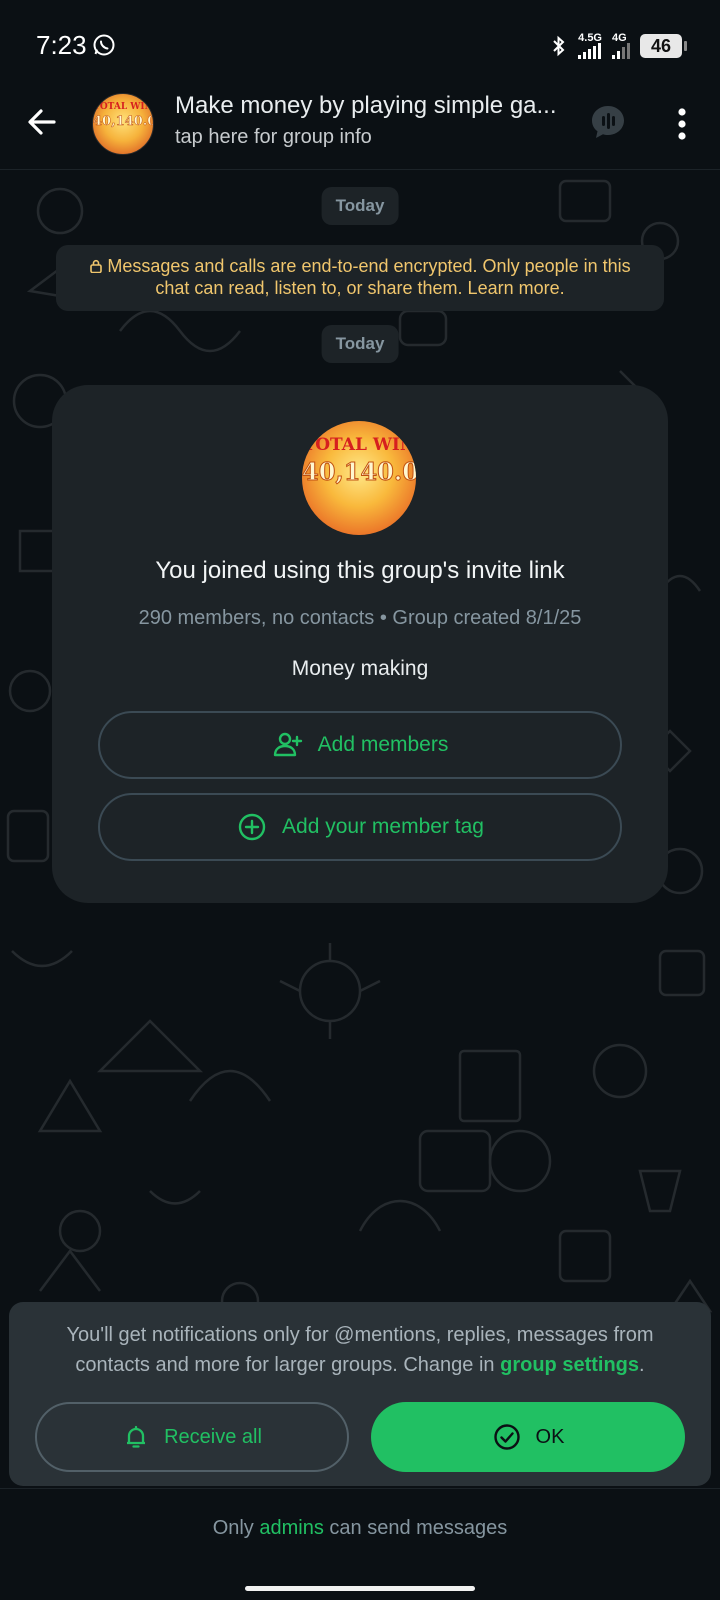 Image resolution: width=720 pixels, height=1600 pixels. I want to click on date-chip-today: Today, so click(360, 206).